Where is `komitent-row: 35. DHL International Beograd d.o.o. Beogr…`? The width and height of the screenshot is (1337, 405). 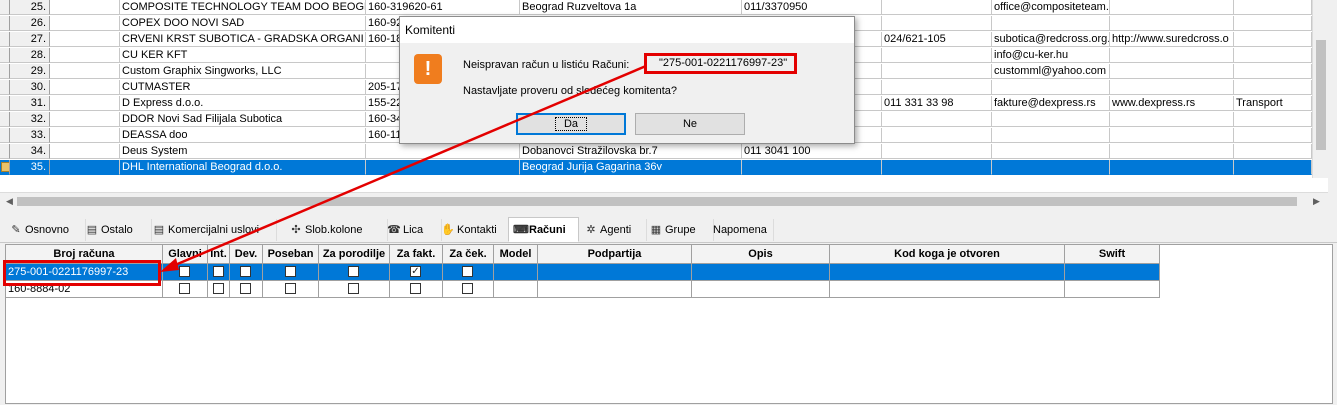 komitent-row: 35. DHL International Beograd d.o.o. Beogr… is located at coordinates (656, 168).